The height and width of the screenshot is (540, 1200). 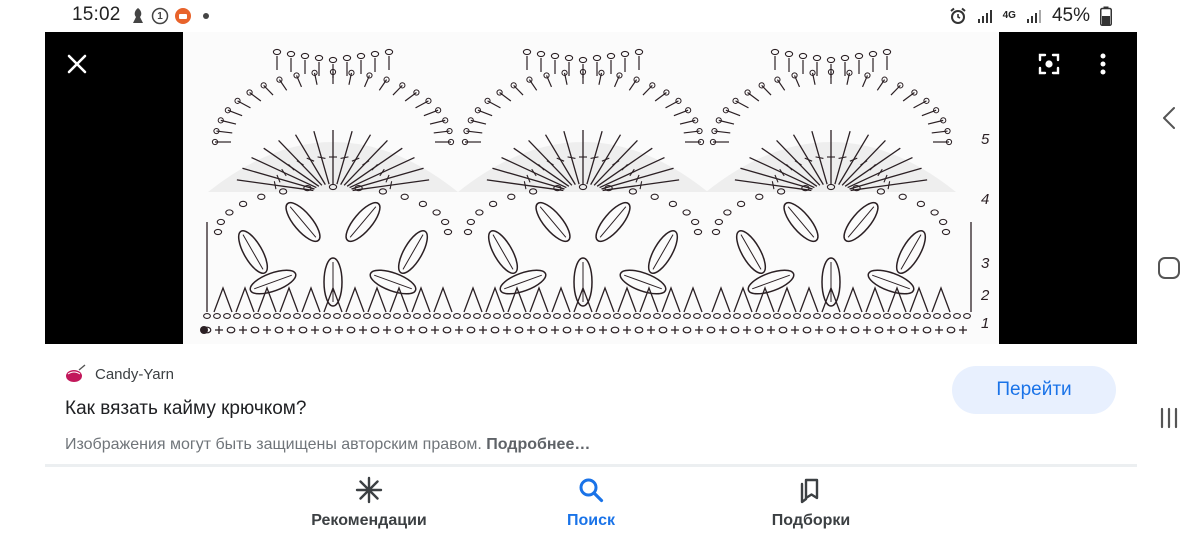 What do you see at coordinates (984, 16) in the screenshot?
I see `signal-icon` at bounding box center [984, 16].